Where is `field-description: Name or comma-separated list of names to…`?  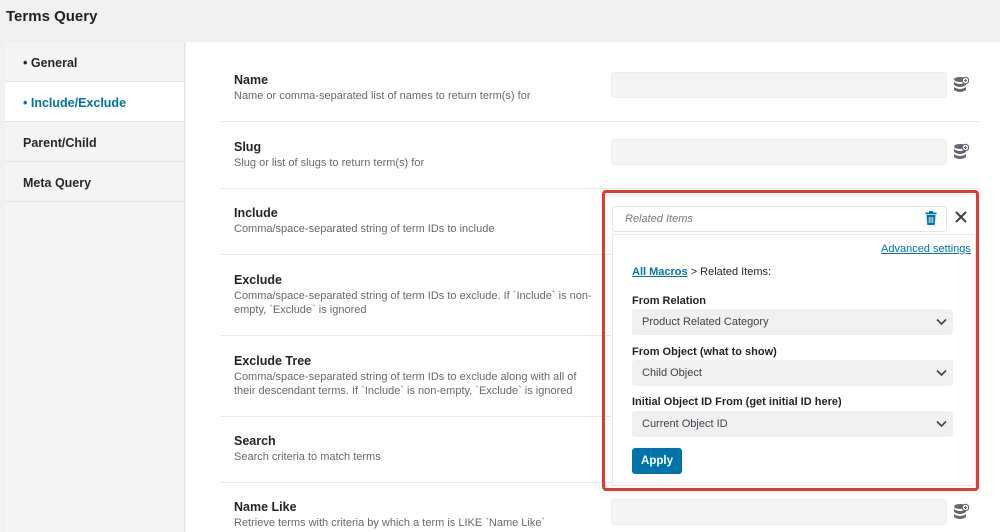
field-description: Name or comma-separated list of names to… is located at coordinates (382, 96).